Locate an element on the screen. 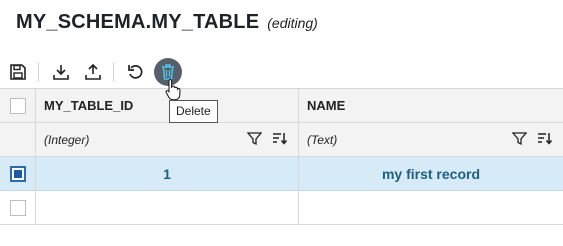 The image size is (563, 246). download-icon is located at coordinates (61, 72).